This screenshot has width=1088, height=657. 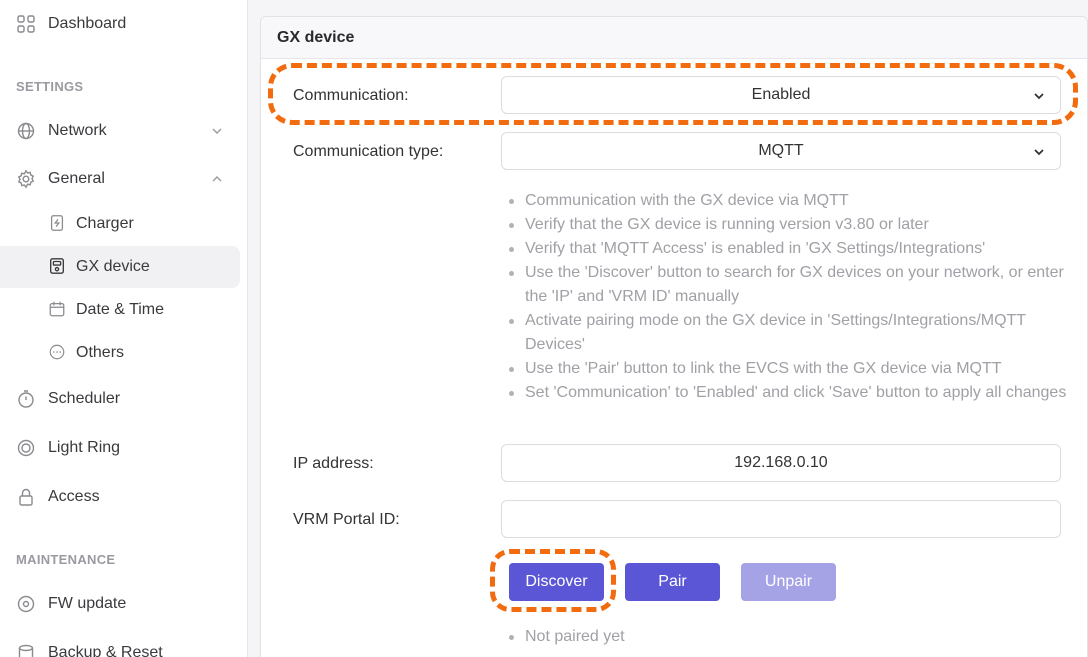 What do you see at coordinates (120, 179) in the screenshot?
I see `sidebar-item-general: General` at bounding box center [120, 179].